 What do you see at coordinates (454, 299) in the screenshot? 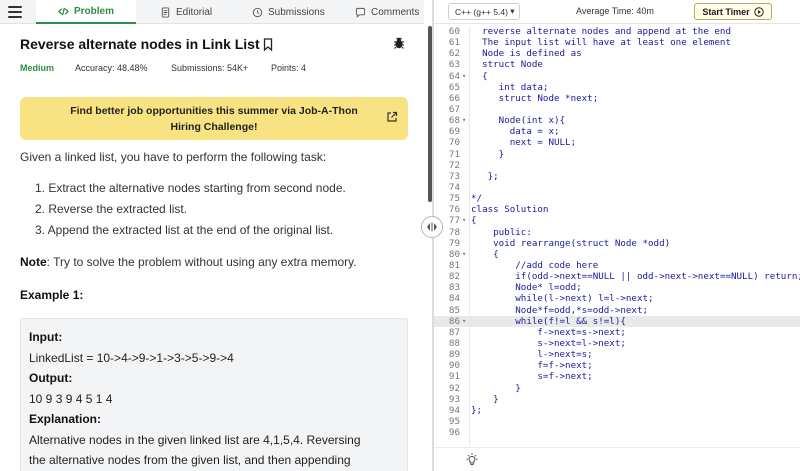
I see `line-number: 84` at bounding box center [454, 299].